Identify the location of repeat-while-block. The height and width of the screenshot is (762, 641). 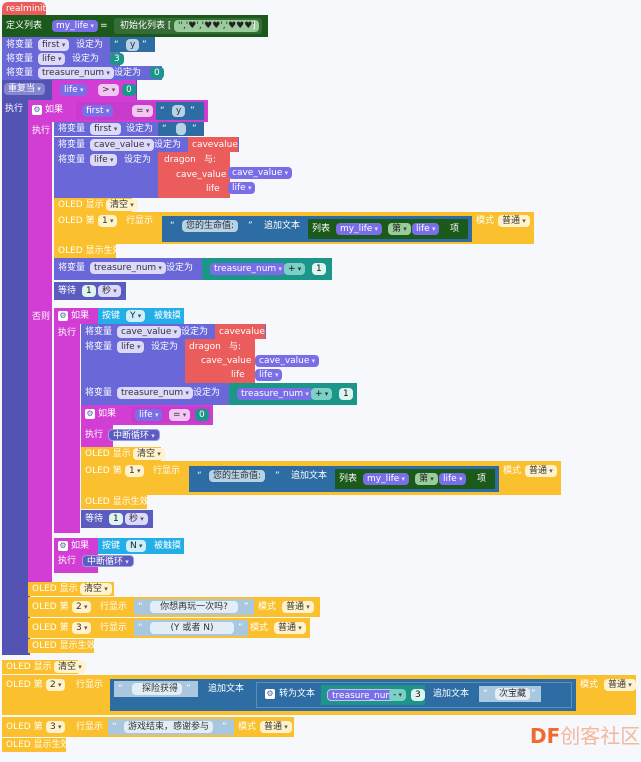
(16, 367).